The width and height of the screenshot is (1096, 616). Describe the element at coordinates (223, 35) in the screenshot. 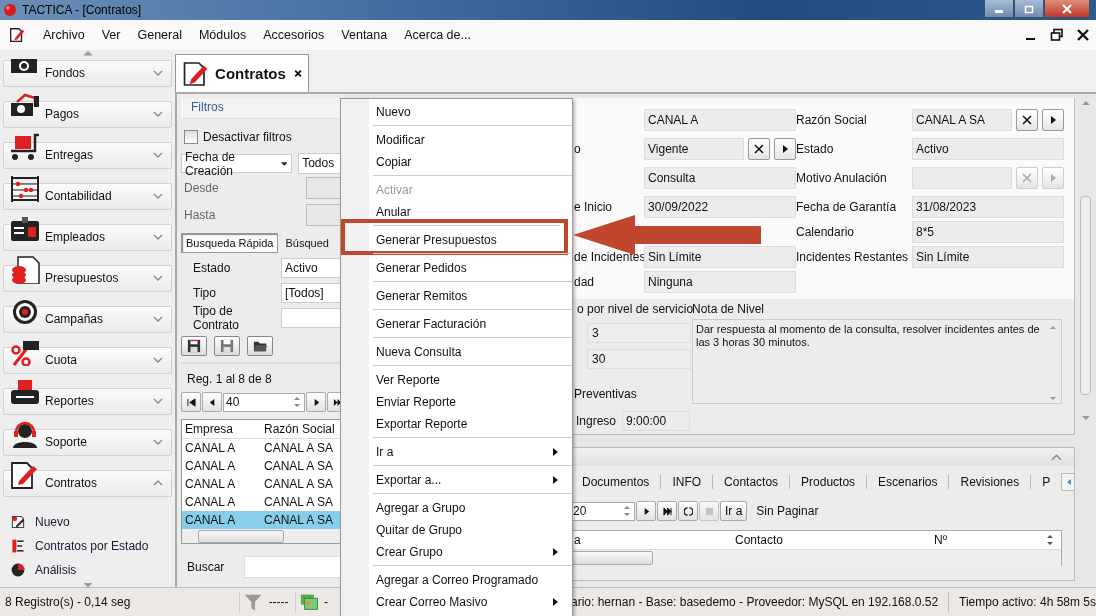

I see `menu-item: Módulos` at that location.